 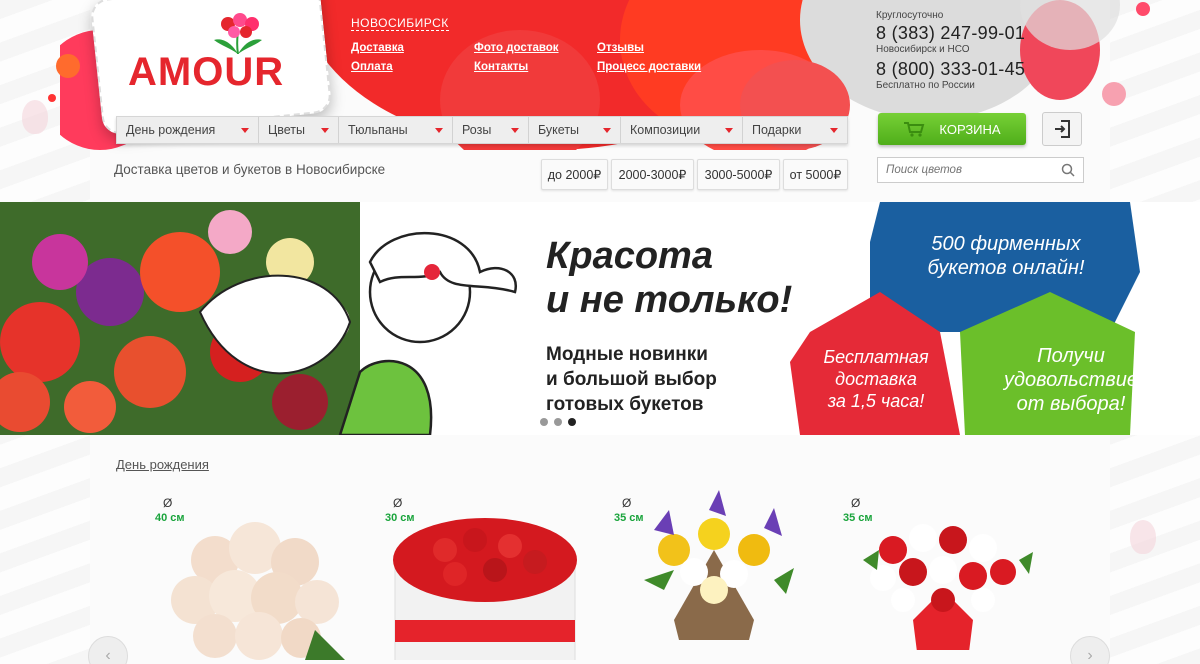 What do you see at coordinates (516, 48) in the screenshot?
I see `link-delivery-photos: Фото доставок` at bounding box center [516, 48].